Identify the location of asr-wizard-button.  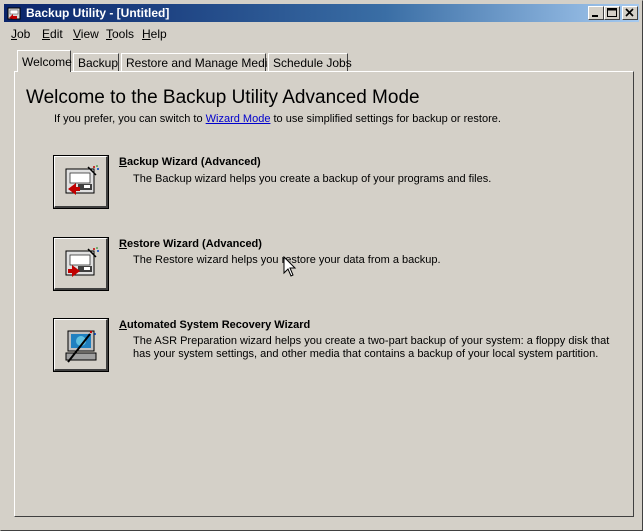
(81, 345).